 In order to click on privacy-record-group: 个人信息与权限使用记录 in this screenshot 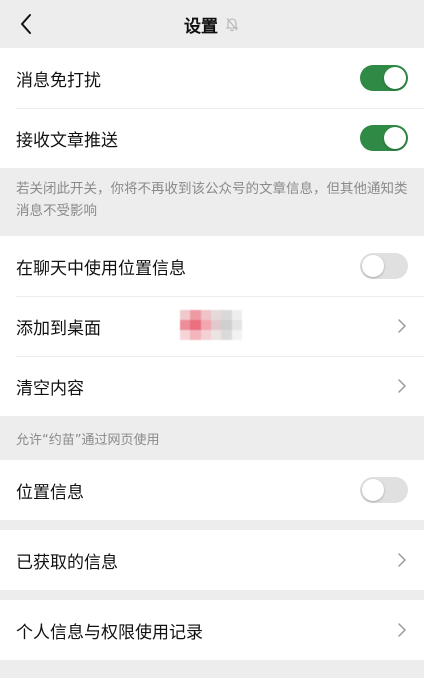, I will do `click(212, 630)`.